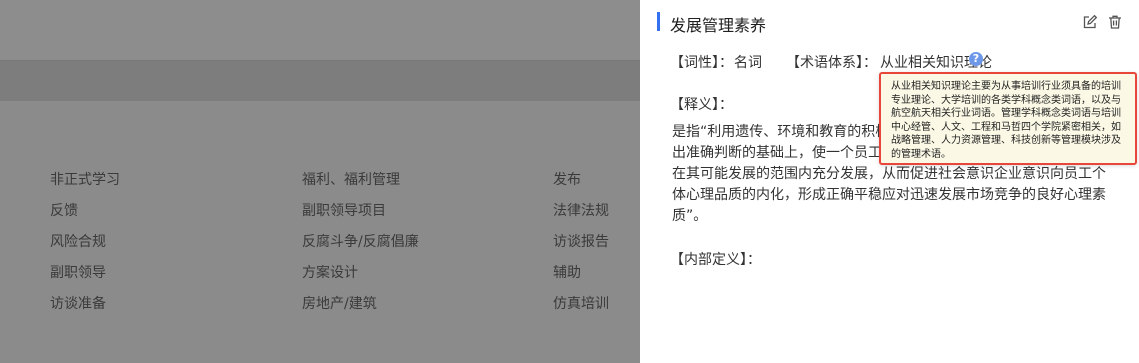 This screenshot has width=1139, height=363. I want to click on term-link: 发布, so click(567, 179).